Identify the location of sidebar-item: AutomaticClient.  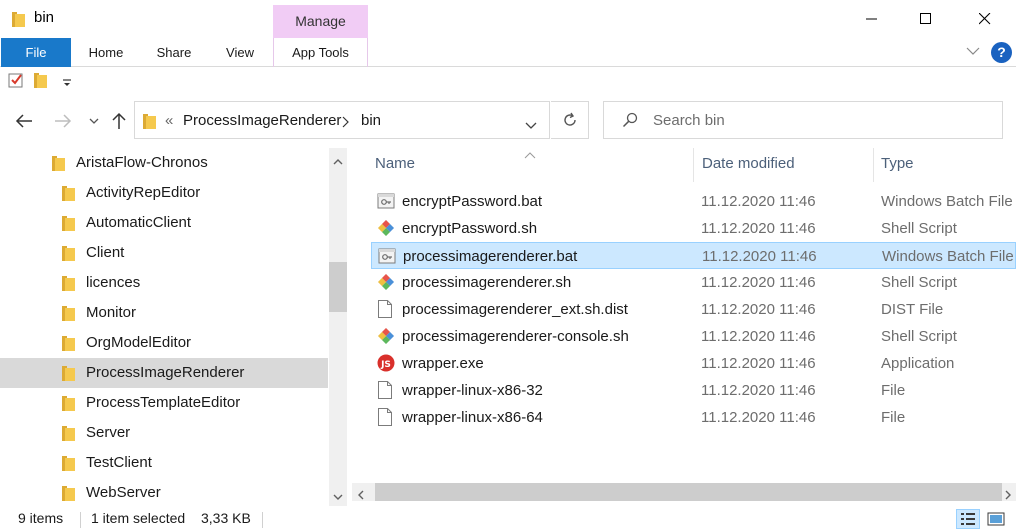
(164, 223).